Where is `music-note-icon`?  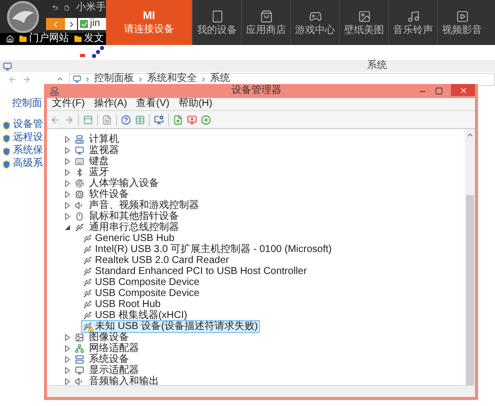 music-note-icon is located at coordinates (413, 16).